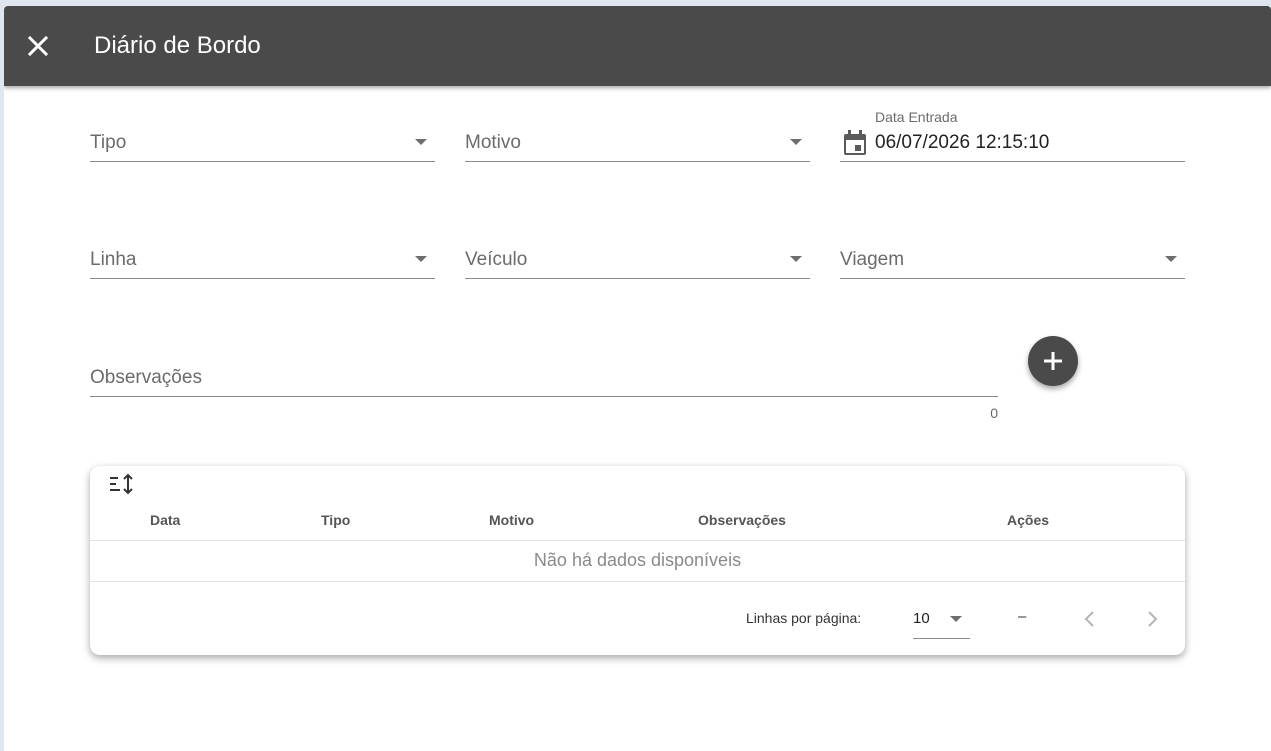  What do you see at coordinates (921, 618) in the screenshot?
I see `rows-per-page-value: 10` at bounding box center [921, 618].